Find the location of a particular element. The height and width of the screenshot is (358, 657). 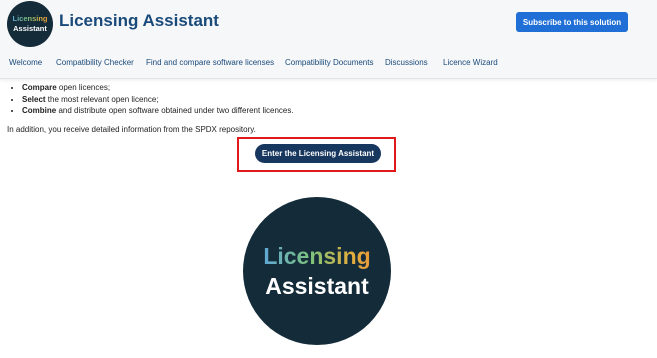

enter-licensing-assistant-button: Enter the Licensing Assistant is located at coordinates (318, 153).